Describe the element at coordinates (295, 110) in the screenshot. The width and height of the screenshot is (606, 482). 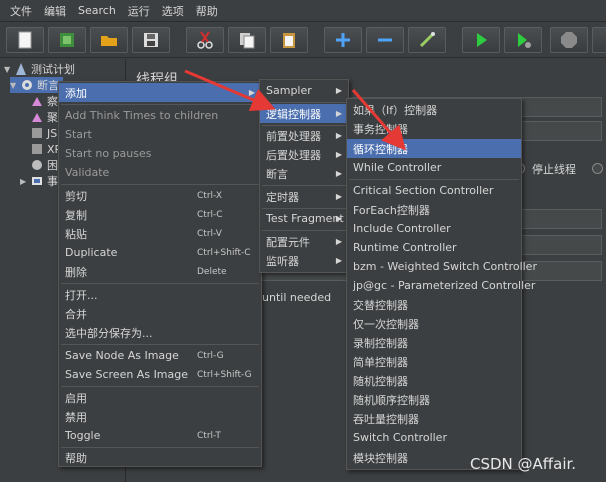
I see `annotation-arrows` at that location.